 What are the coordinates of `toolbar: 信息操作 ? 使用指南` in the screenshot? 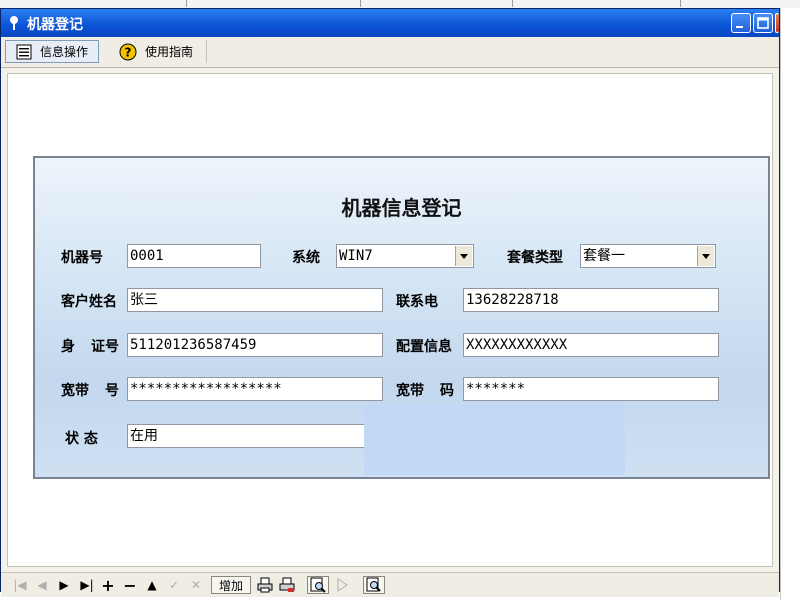 It's located at (390, 52).